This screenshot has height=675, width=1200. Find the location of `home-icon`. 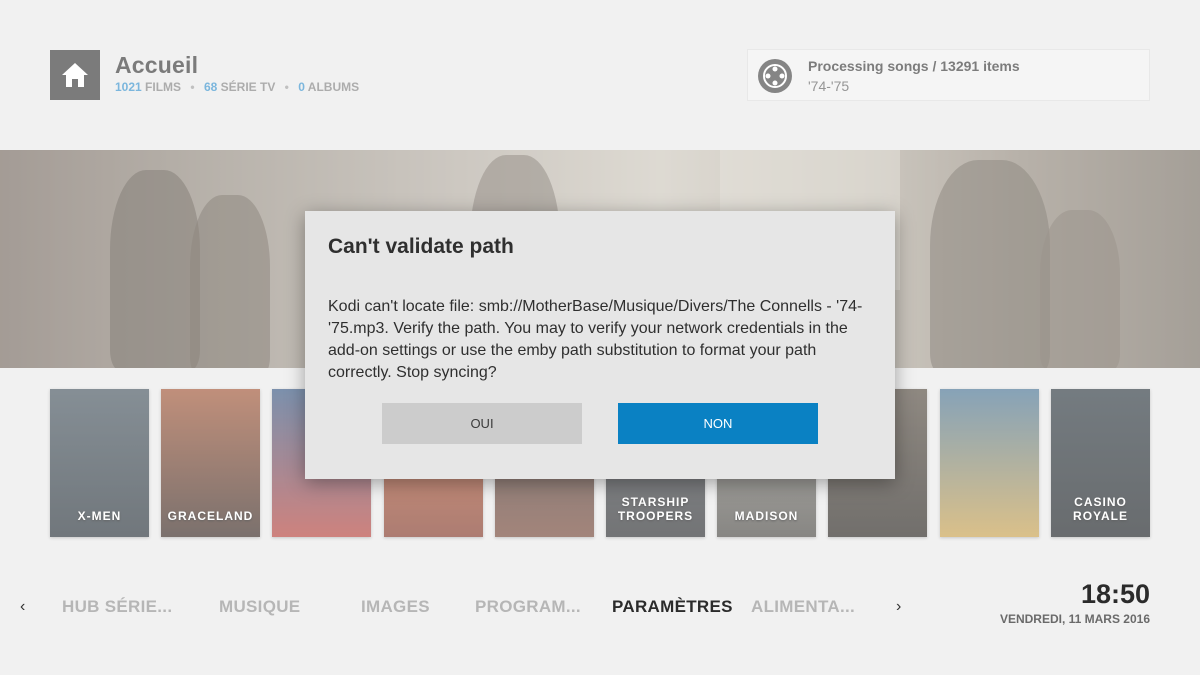

home-icon is located at coordinates (75, 75).